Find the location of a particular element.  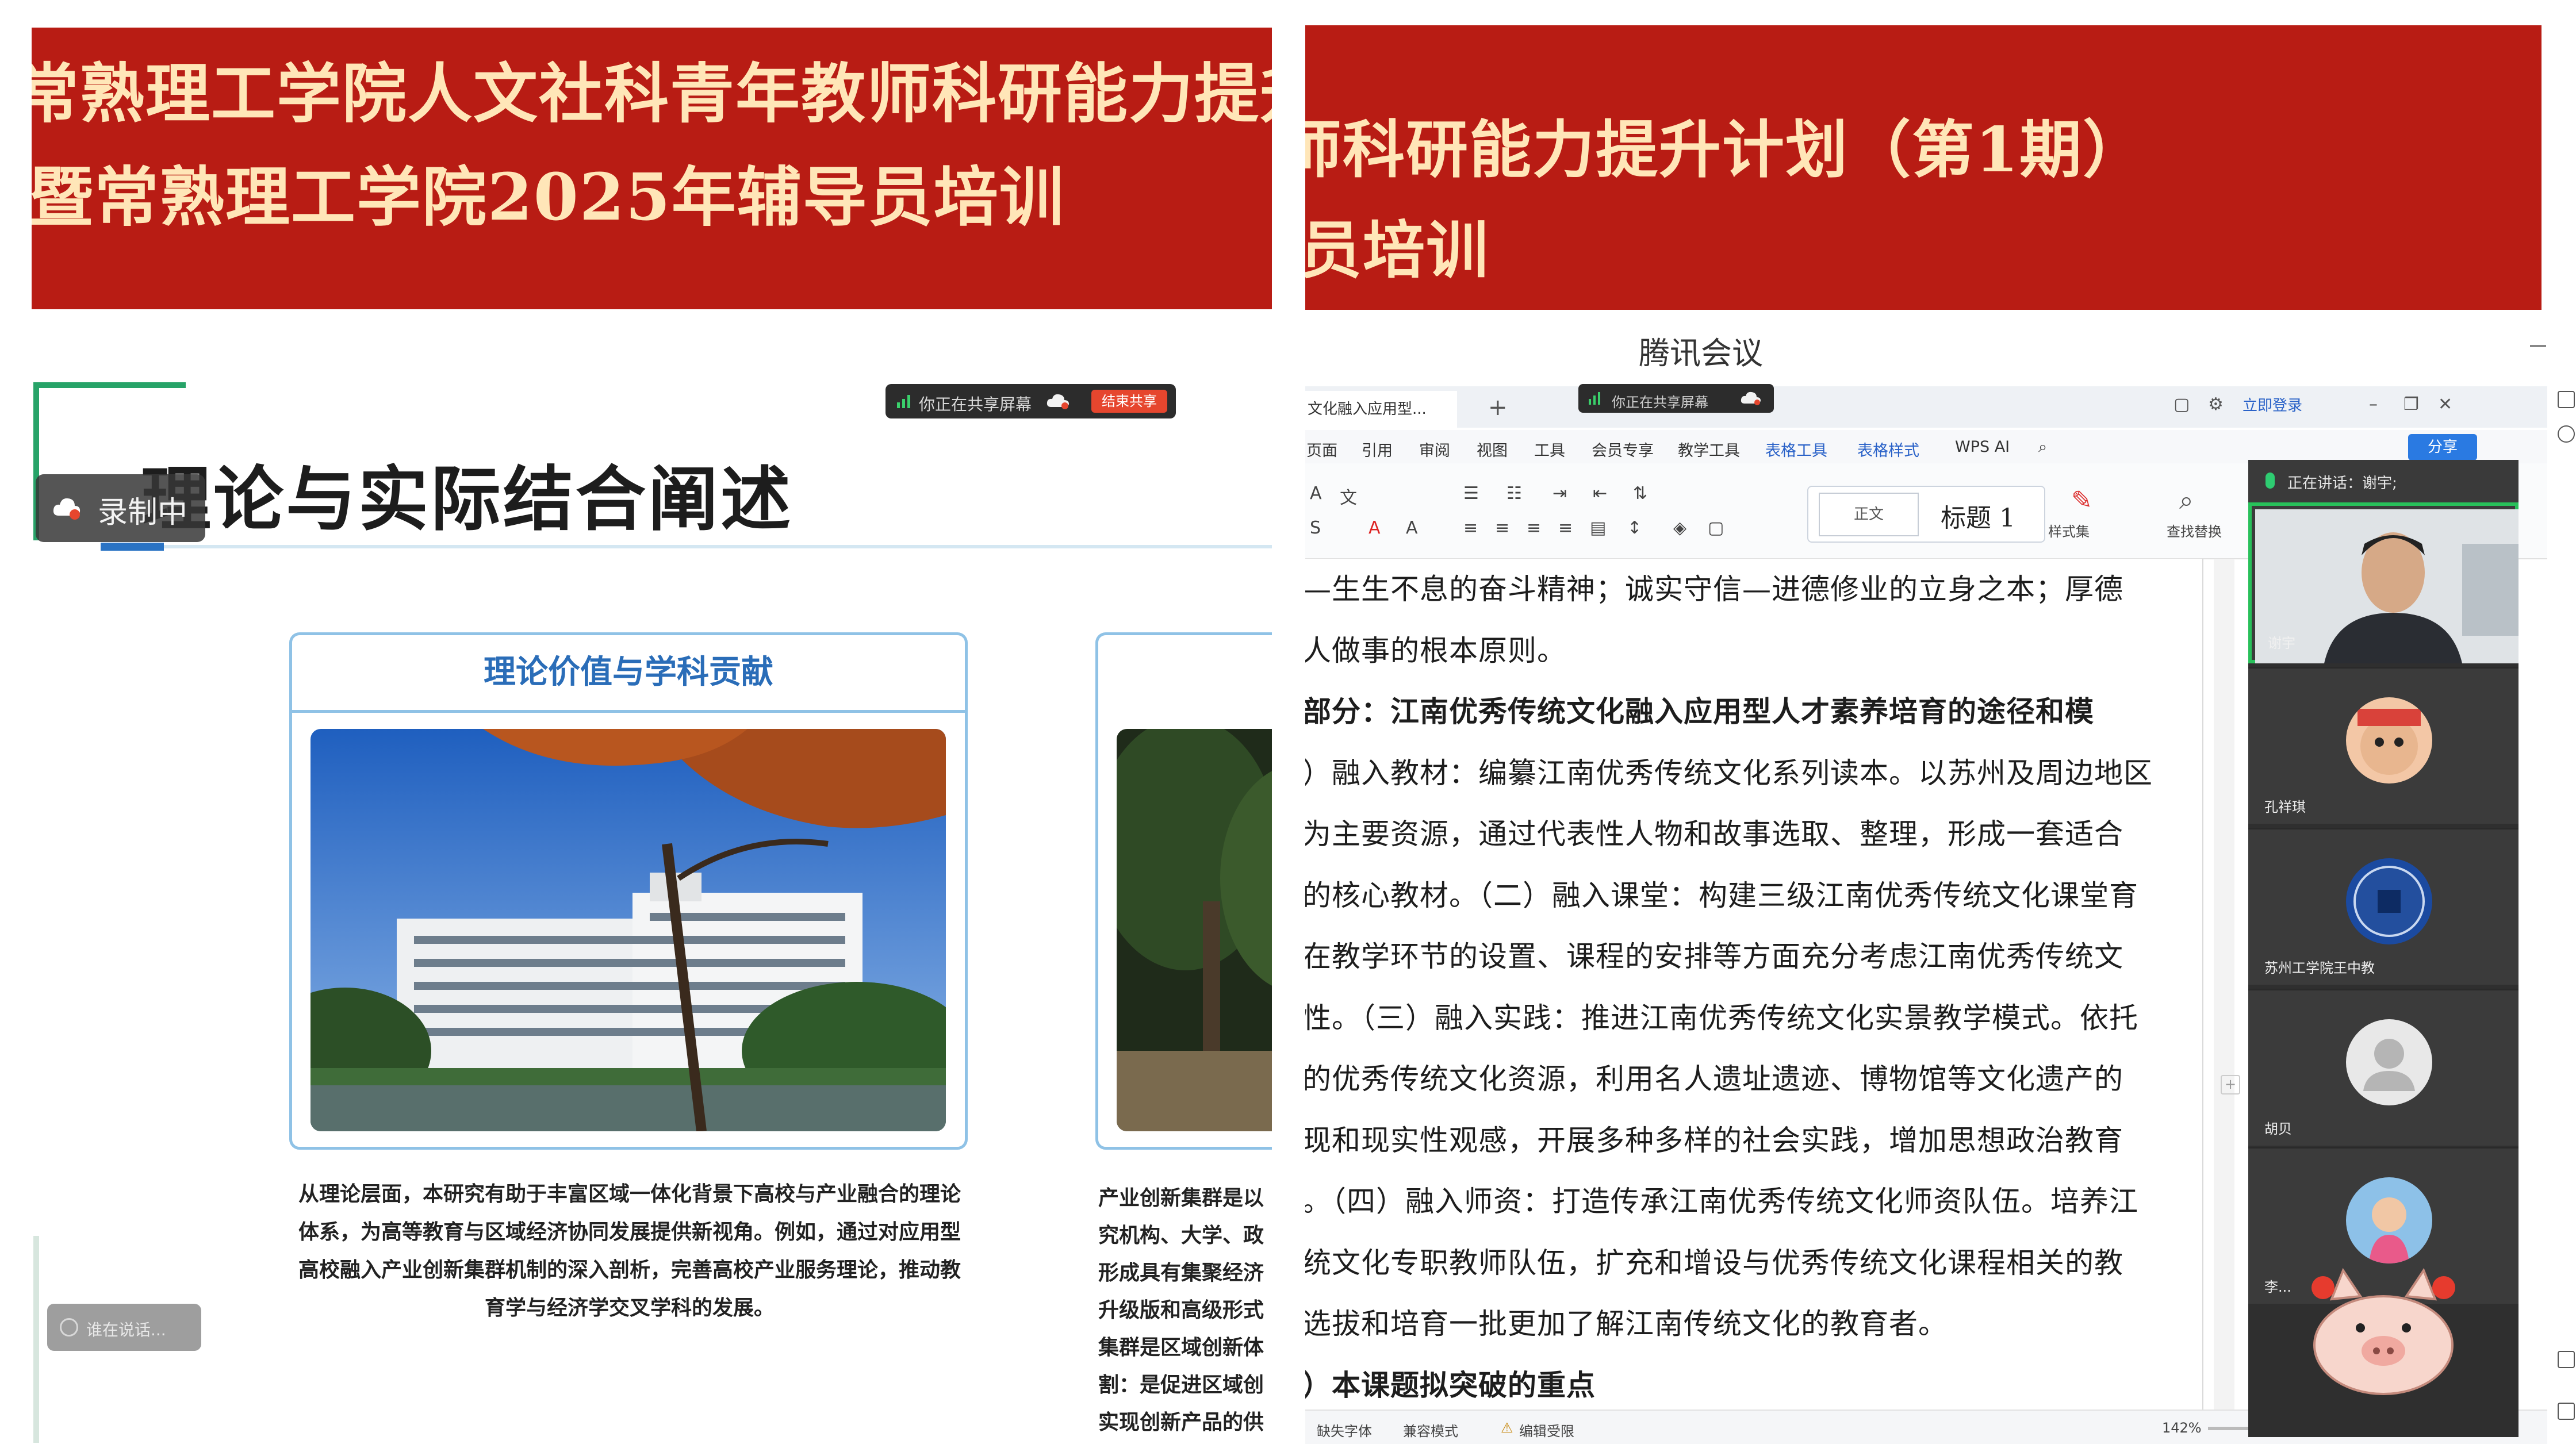

search-icon is located at coordinates (2566, 434).